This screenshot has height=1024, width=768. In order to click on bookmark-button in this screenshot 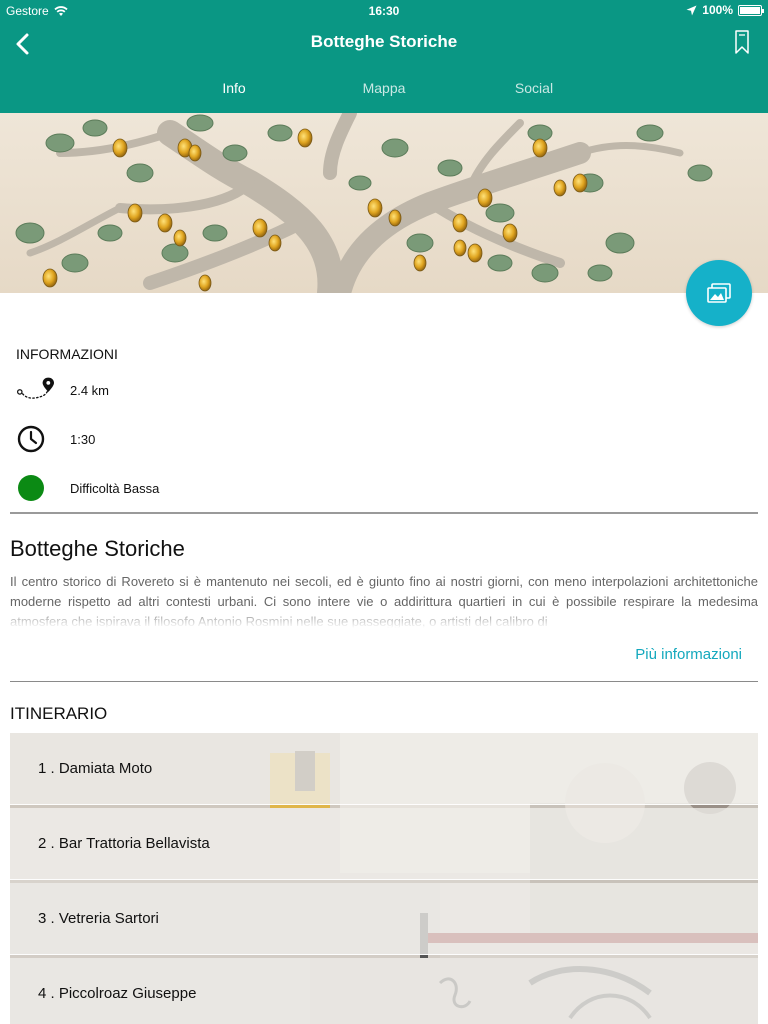, I will do `click(742, 42)`.